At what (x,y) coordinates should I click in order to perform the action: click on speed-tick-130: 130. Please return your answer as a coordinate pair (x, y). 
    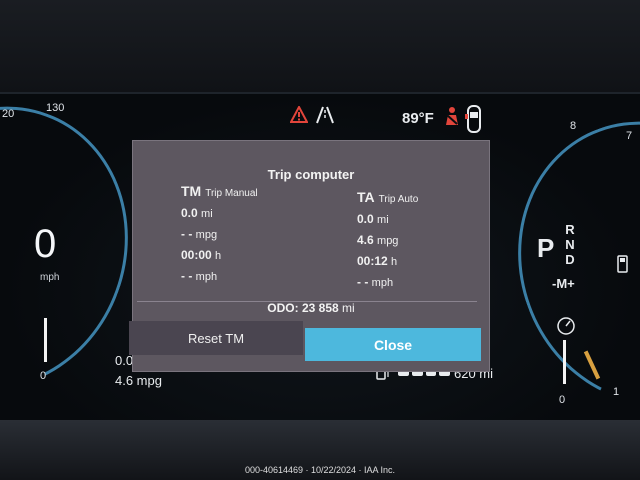
    Looking at the image, I should click on (55, 108).